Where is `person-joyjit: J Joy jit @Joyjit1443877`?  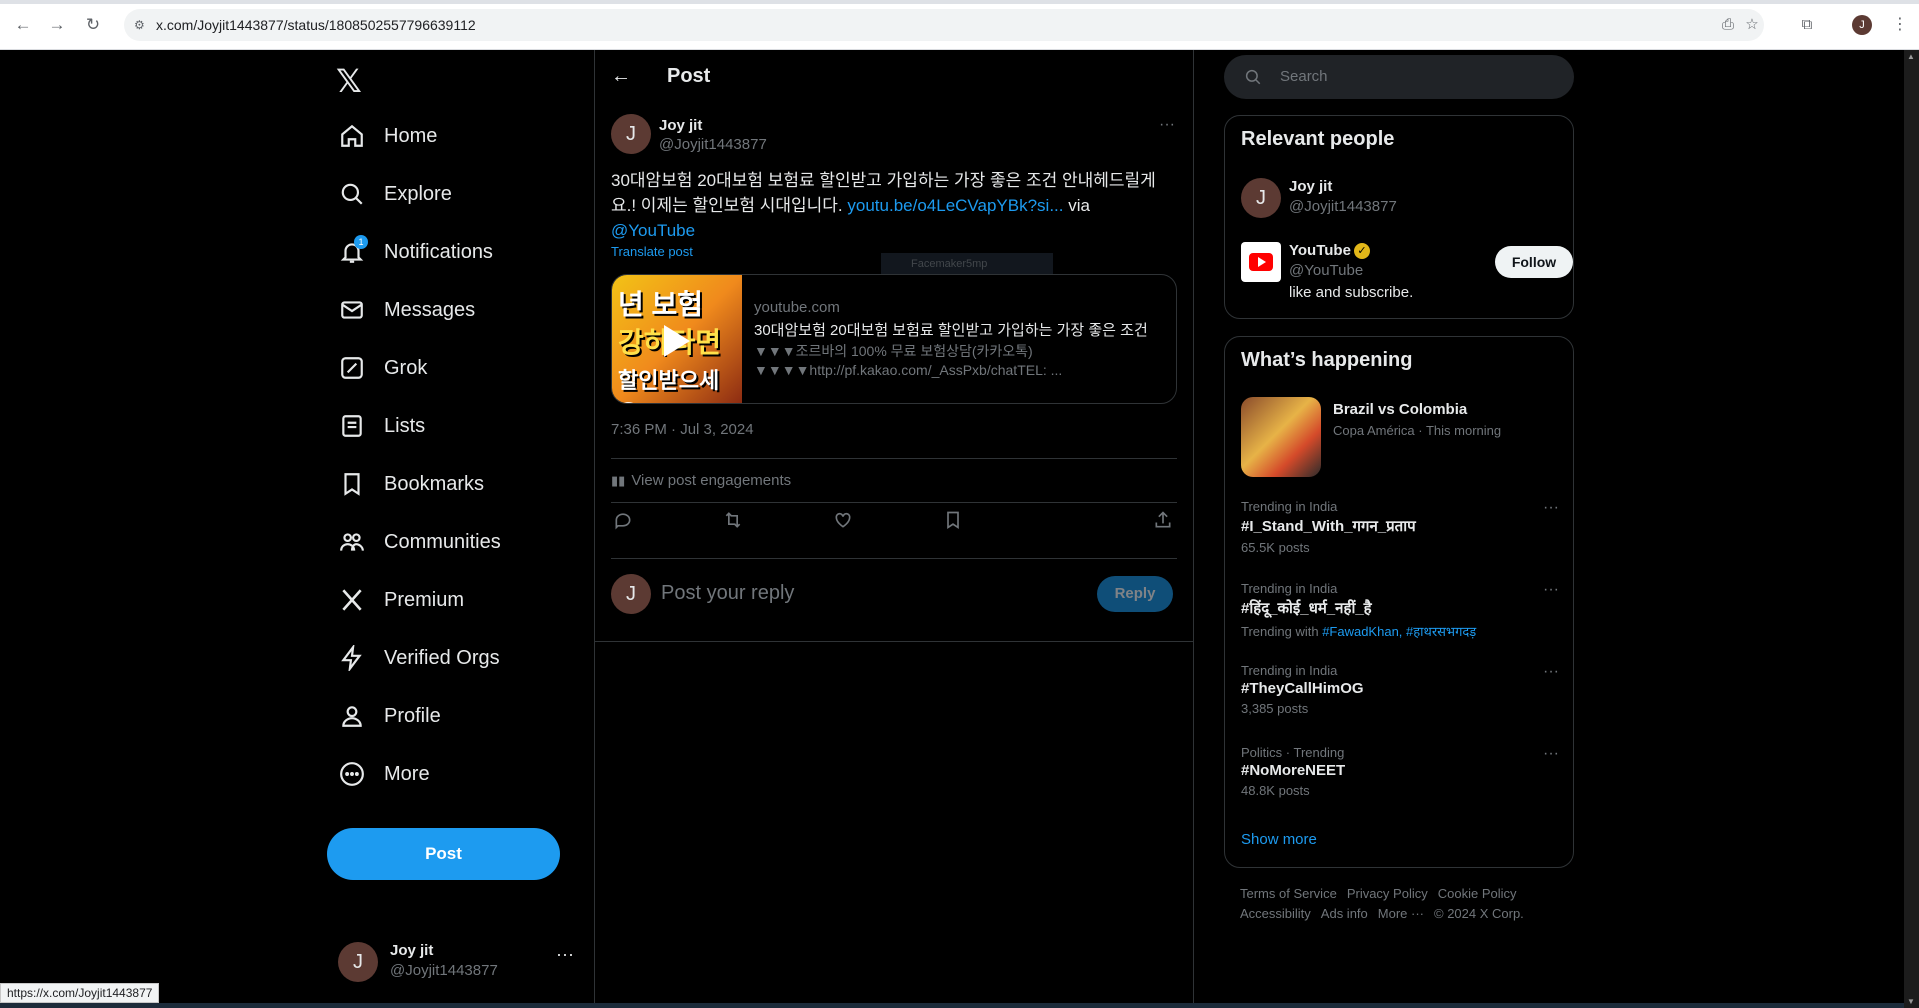 person-joyjit: J Joy jit @Joyjit1443877 is located at coordinates (1400, 198).